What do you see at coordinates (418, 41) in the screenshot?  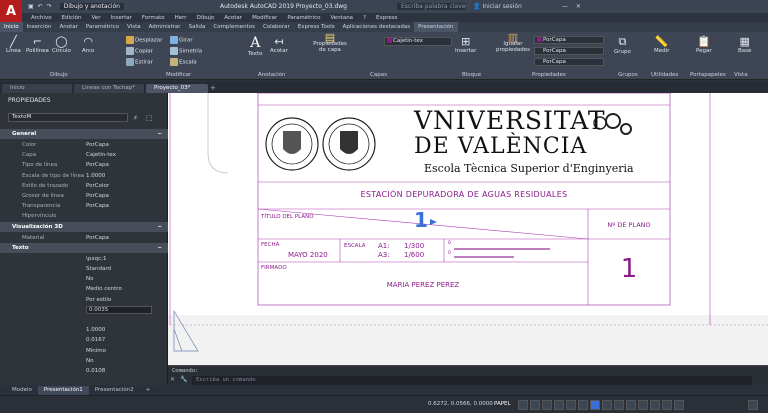 I see `layer-dropdown: Cajetin-tex` at bounding box center [418, 41].